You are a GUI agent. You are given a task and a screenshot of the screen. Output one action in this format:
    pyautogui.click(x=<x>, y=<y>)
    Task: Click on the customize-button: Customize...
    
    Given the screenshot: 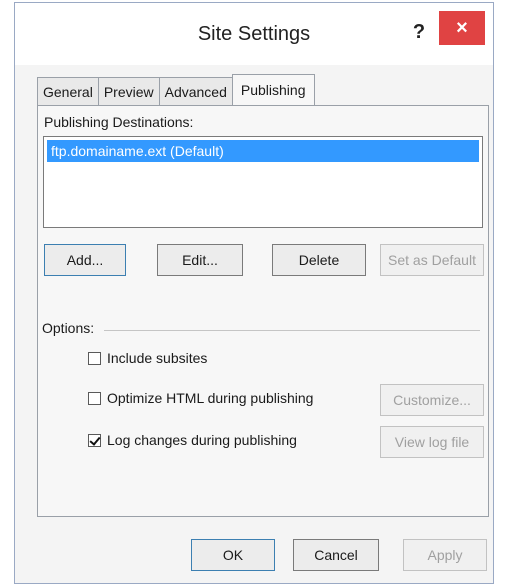 What is the action you would take?
    pyautogui.click(x=432, y=400)
    